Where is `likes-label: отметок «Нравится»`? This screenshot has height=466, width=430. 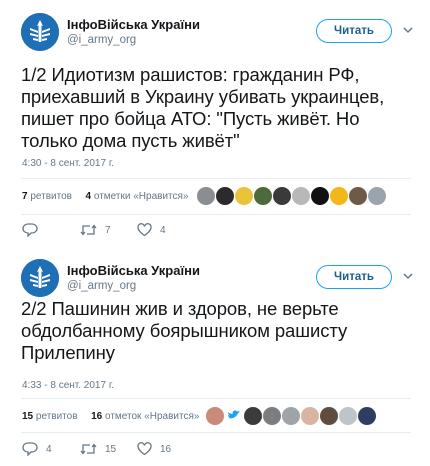
likes-label: отметок «Нравится» is located at coordinates (152, 416).